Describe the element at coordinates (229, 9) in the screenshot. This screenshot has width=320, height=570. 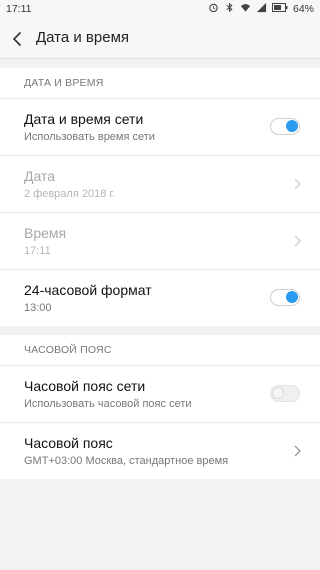
I see `bluetooth-icon` at that location.